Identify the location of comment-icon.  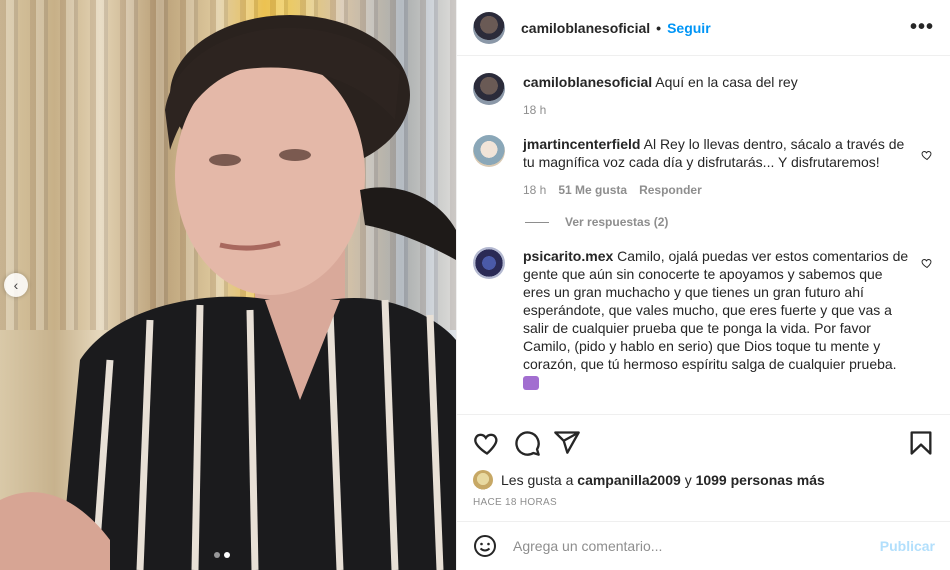
(527, 443).